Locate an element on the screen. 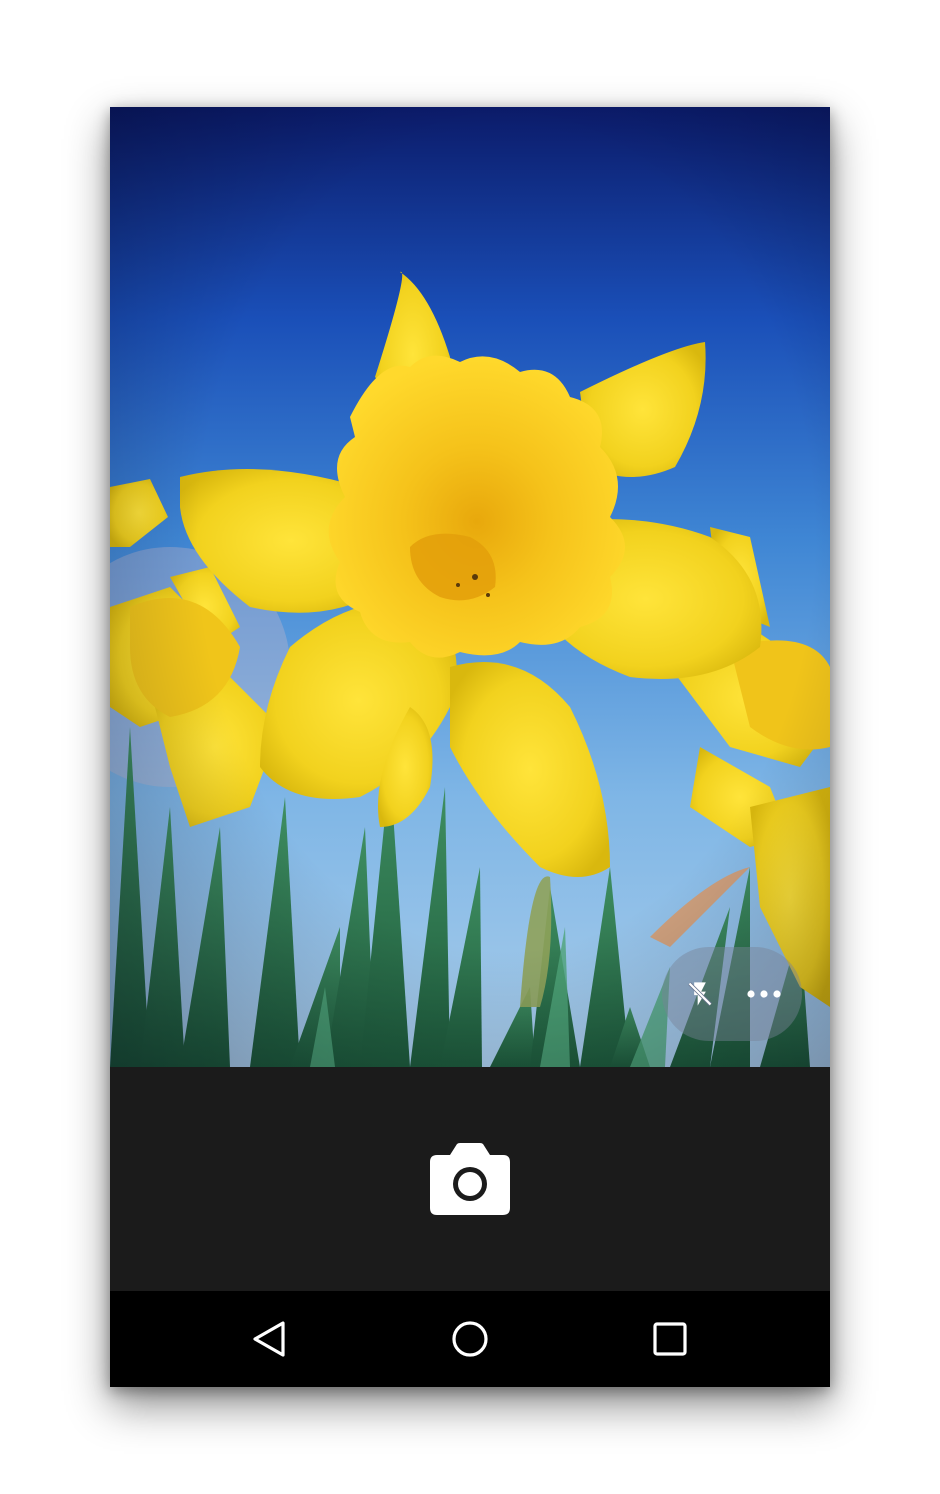  recents-button is located at coordinates (670, 1339).